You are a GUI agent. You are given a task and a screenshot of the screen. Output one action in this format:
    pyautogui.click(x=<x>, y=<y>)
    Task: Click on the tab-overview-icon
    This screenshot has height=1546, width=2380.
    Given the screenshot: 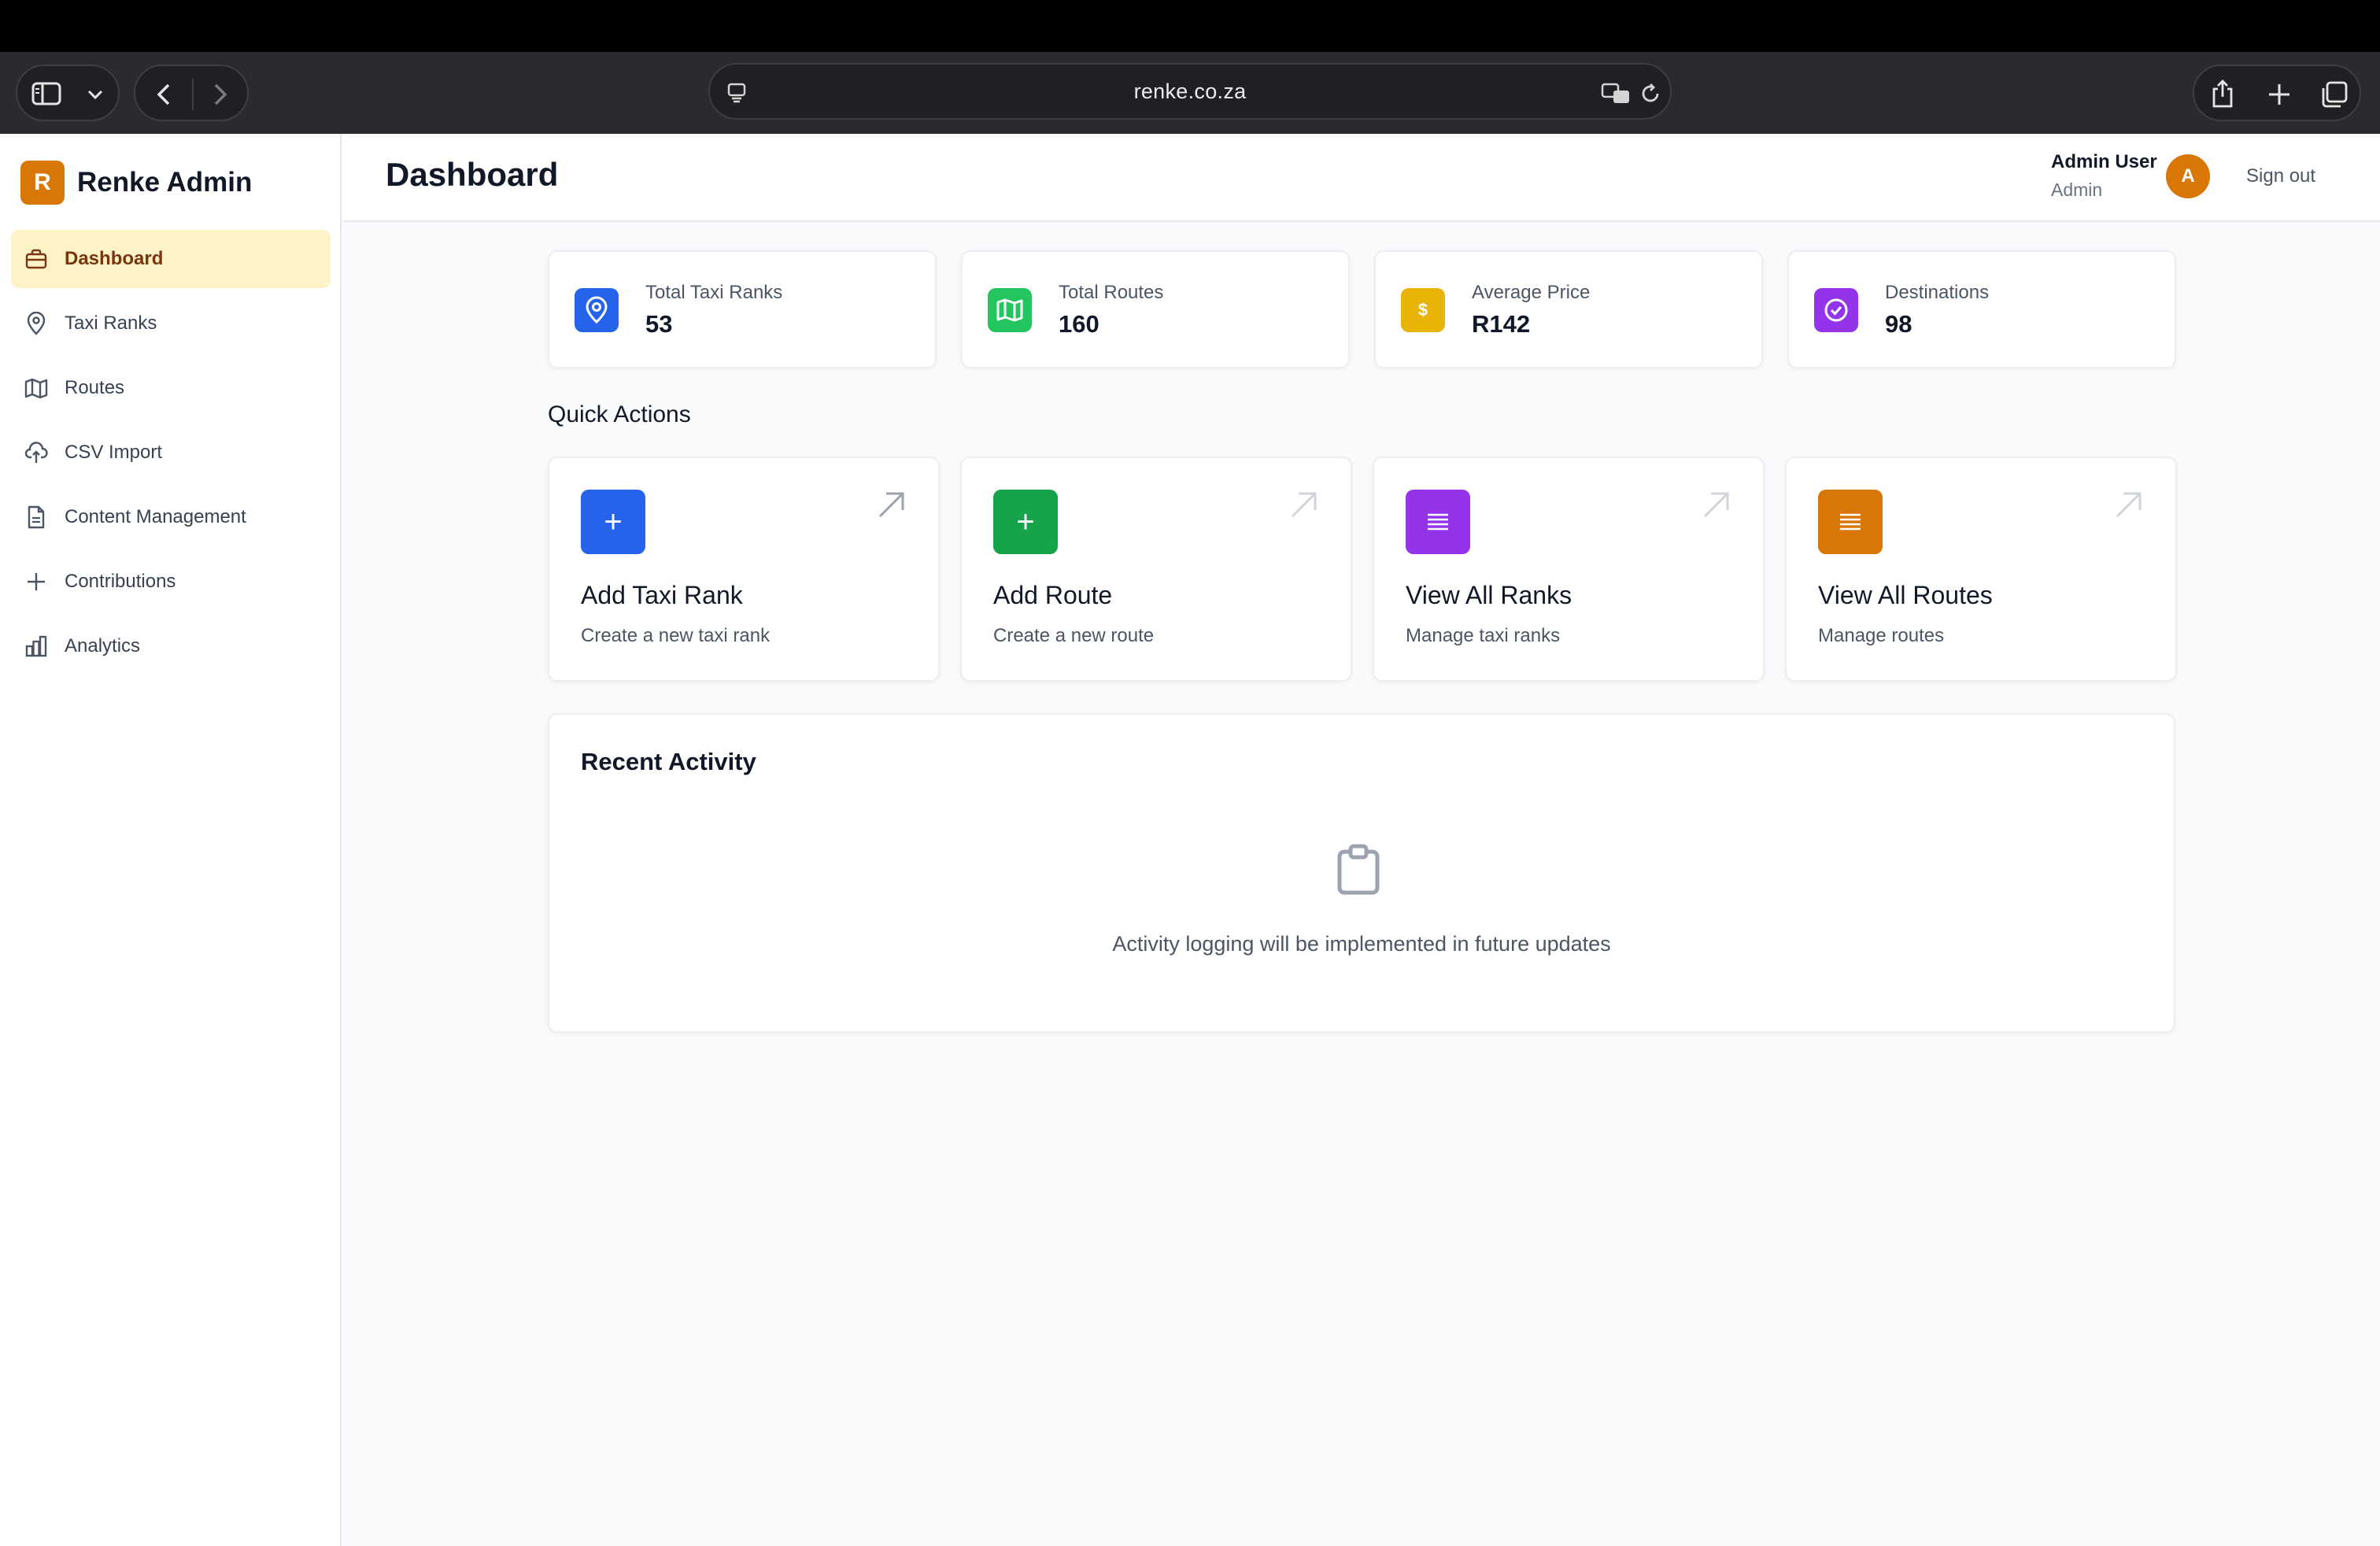 What is the action you would take?
    pyautogui.click(x=2334, y=95)
    